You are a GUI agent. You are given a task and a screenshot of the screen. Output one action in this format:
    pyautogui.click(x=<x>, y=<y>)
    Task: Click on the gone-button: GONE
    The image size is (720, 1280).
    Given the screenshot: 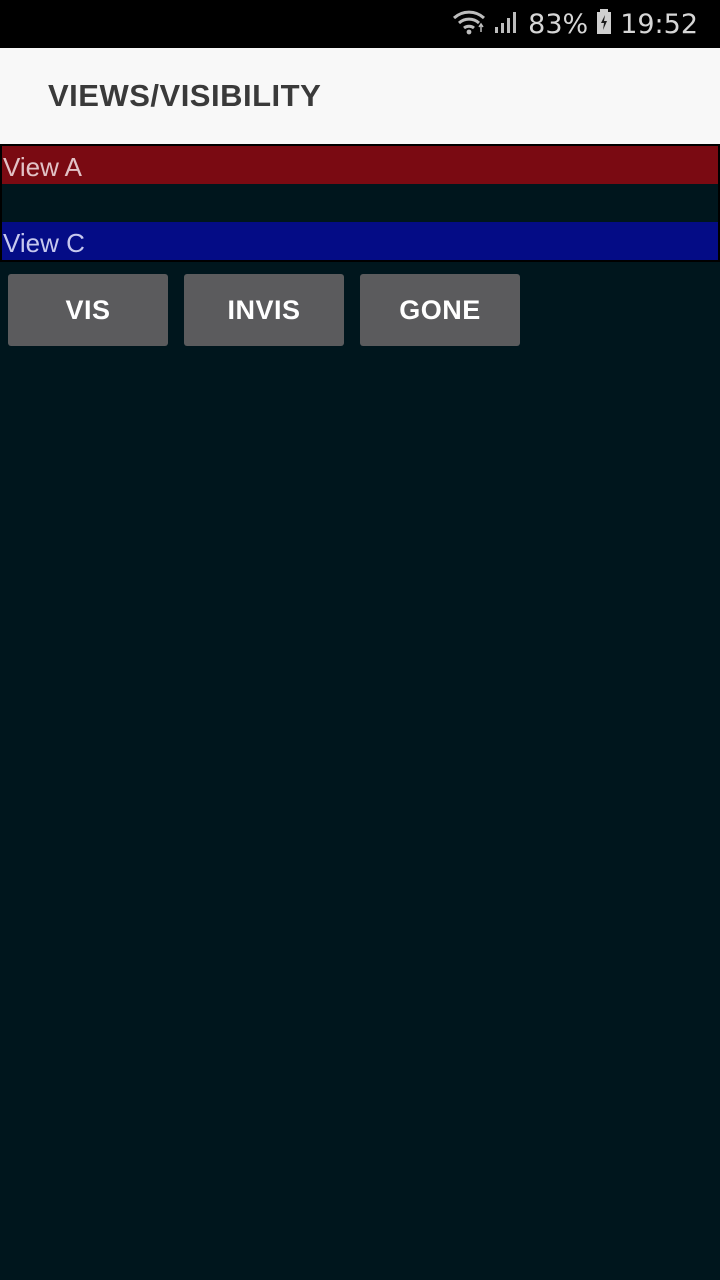 What is the action you would take?
    pyautogui.click(x=440, y=310)
    